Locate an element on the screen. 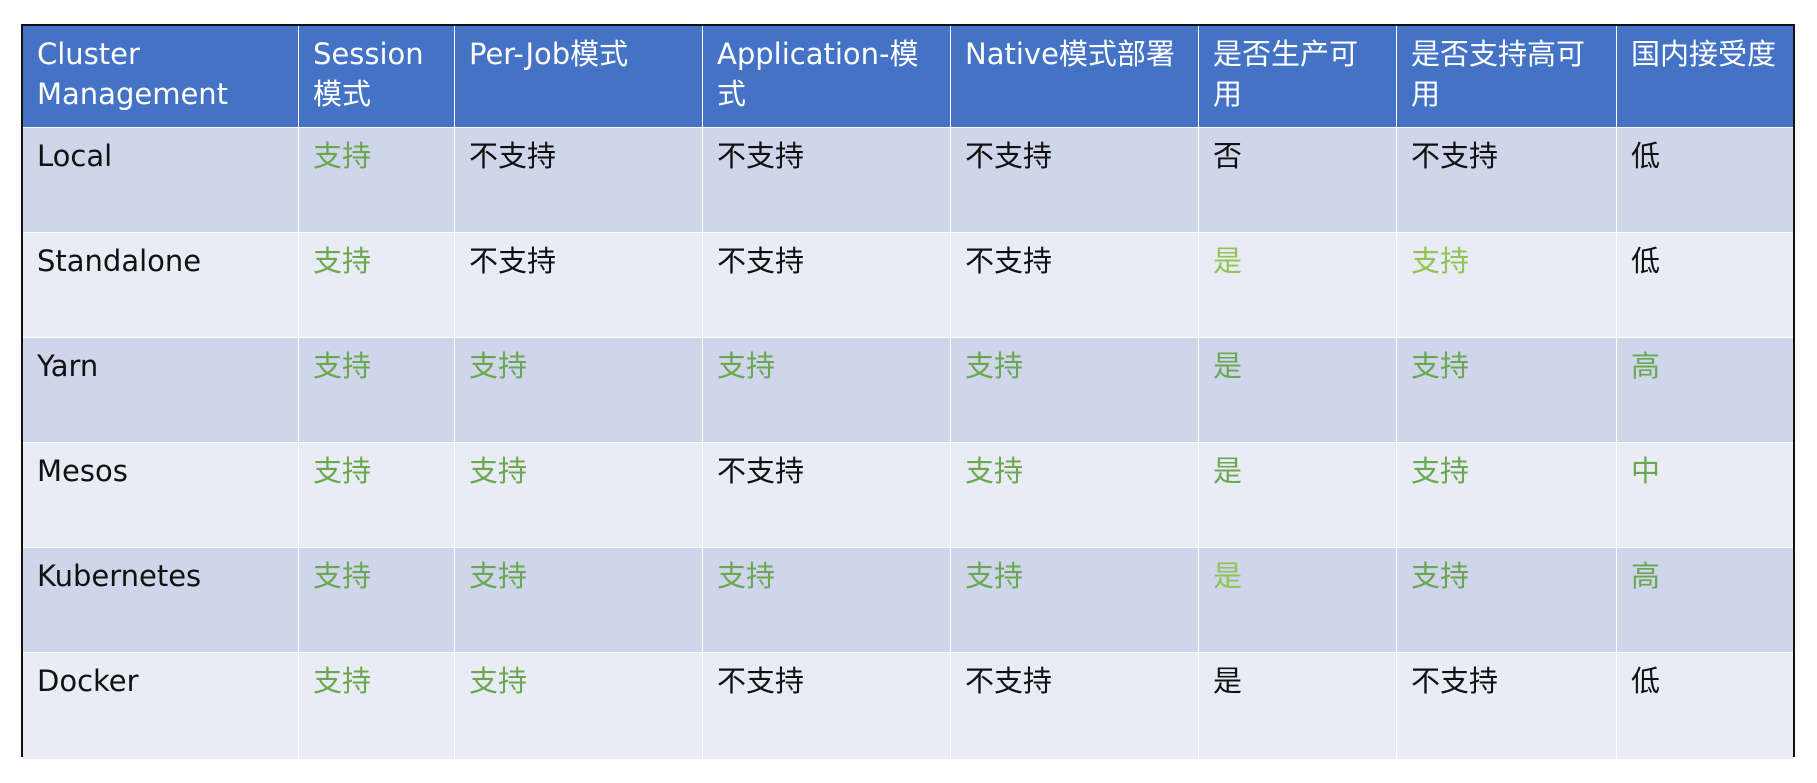 The height and width of the screenshot is (783, 1817). table-cell: Mesos is located at coordinates (161, 495).